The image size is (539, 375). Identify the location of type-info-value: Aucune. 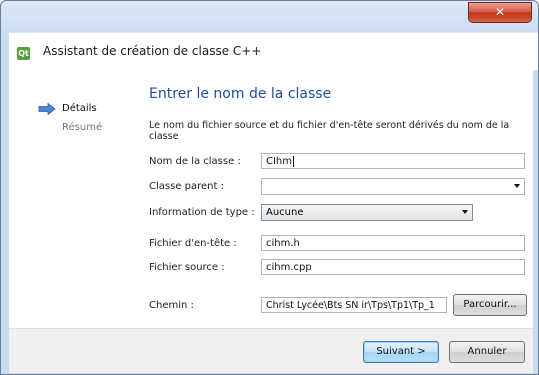
(285, 212).